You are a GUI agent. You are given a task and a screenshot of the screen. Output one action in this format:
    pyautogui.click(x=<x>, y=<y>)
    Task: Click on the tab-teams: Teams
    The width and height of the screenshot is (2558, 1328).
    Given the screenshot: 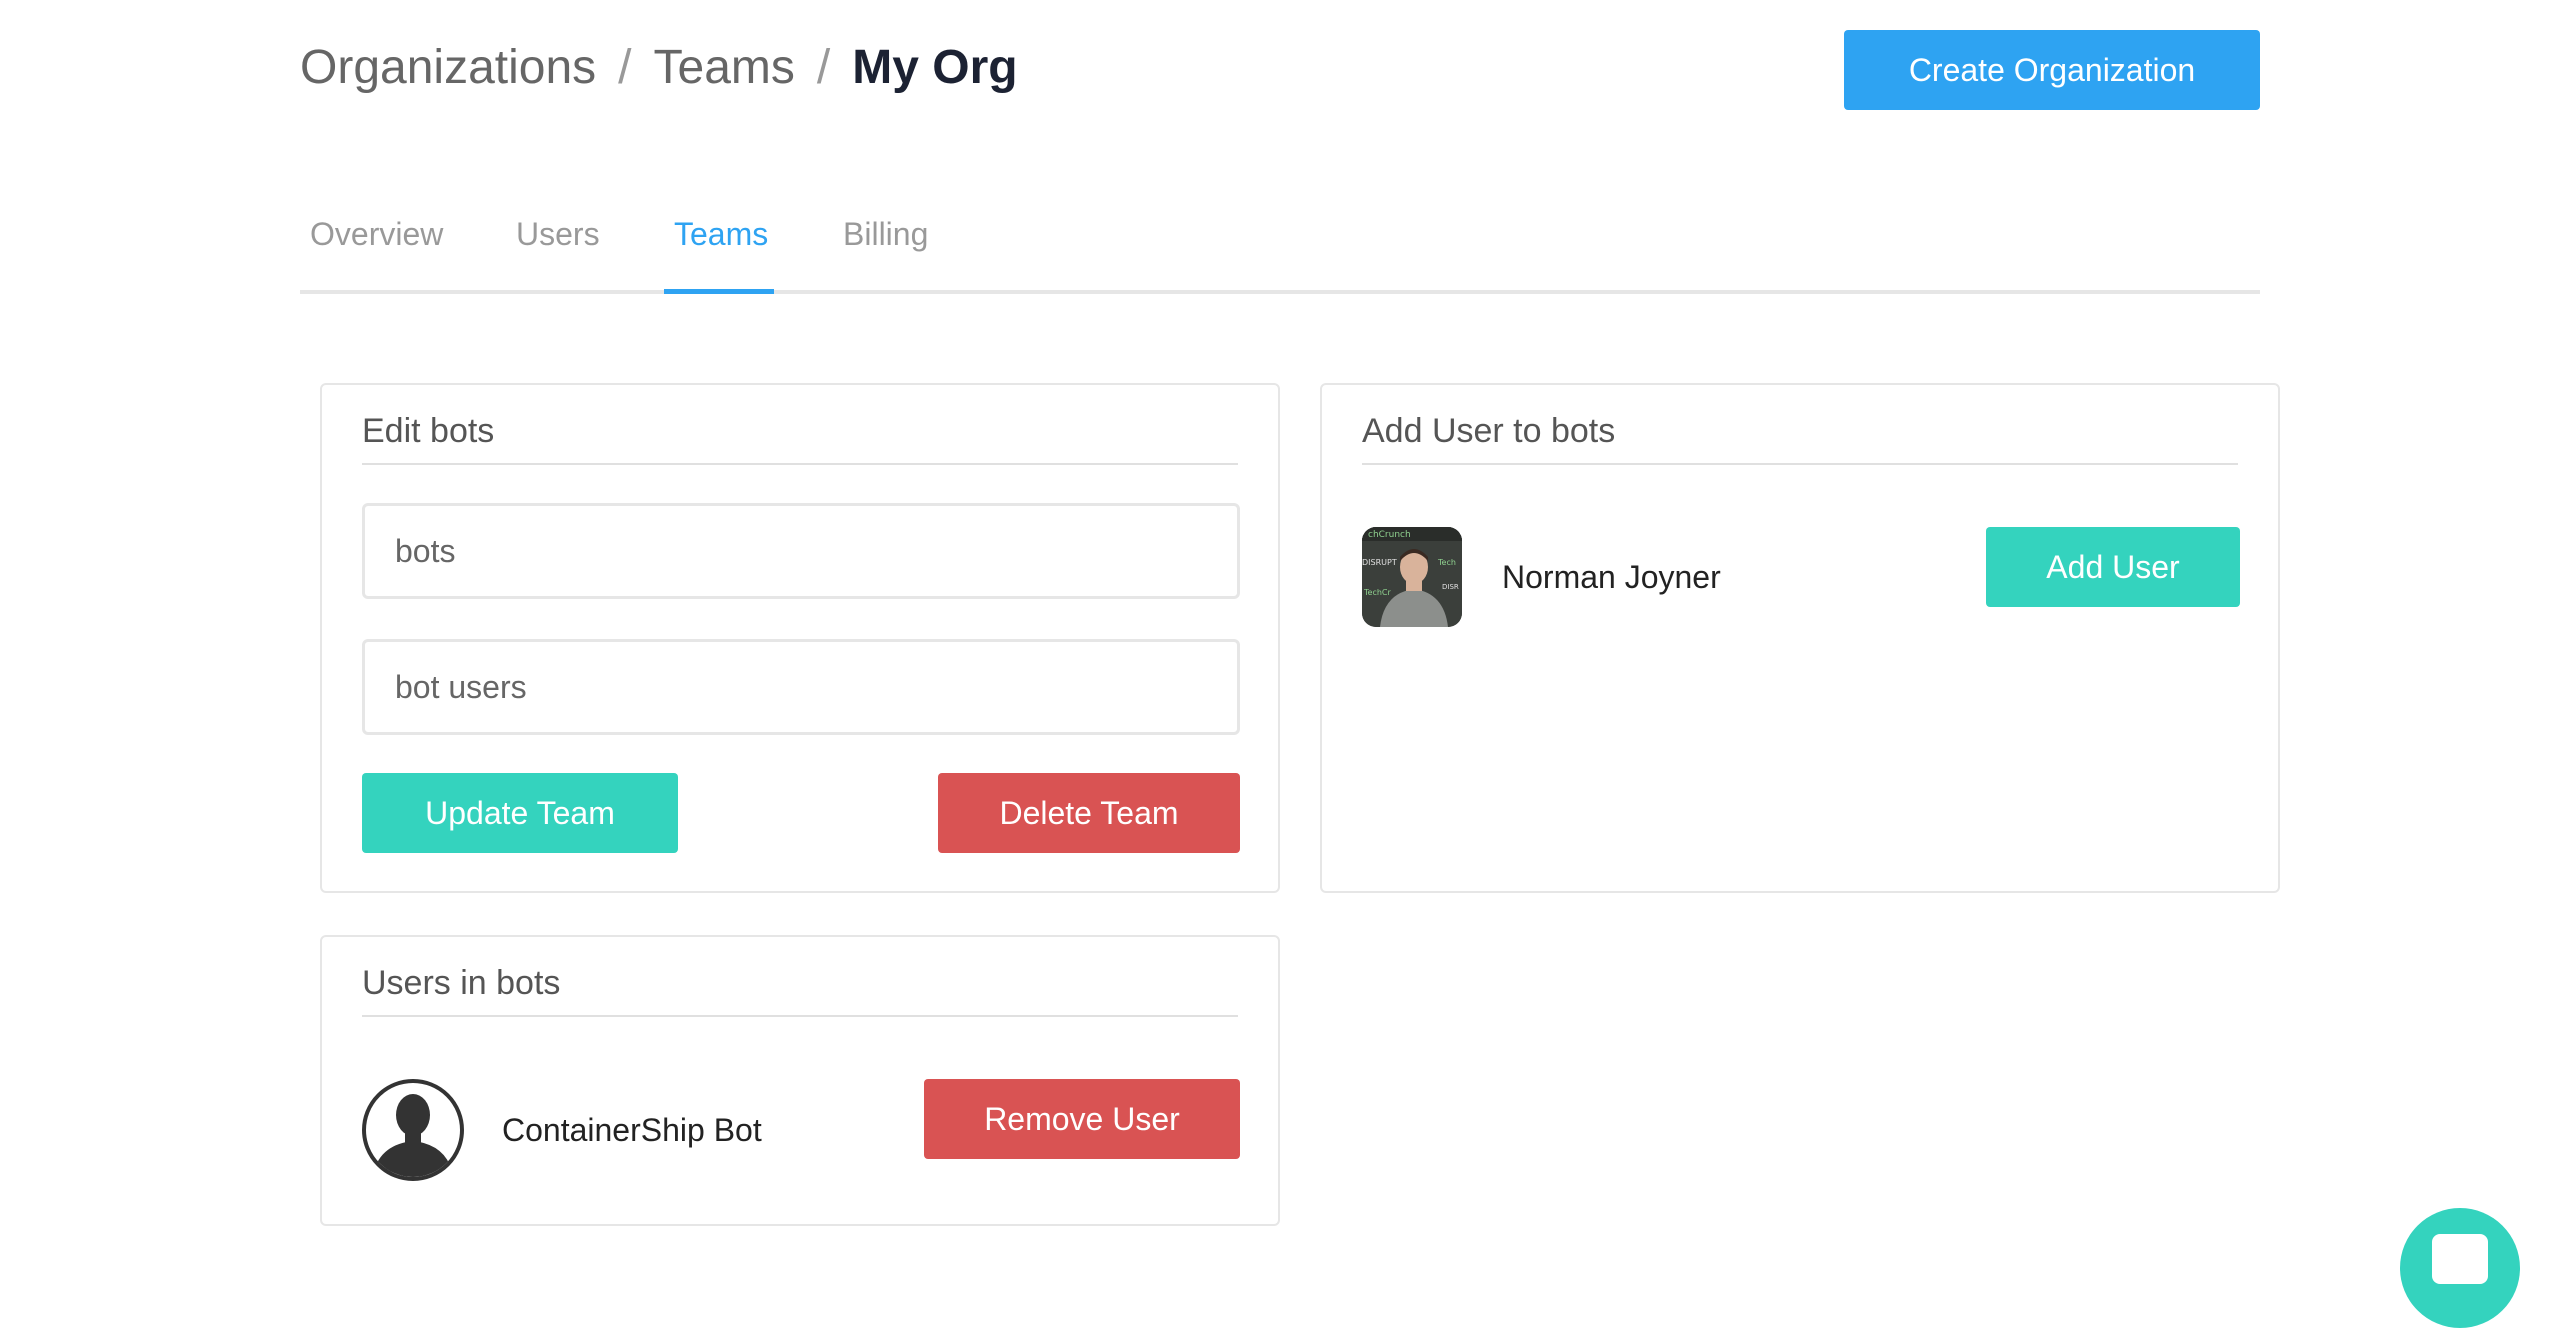 What is the action you would take?
    pyautogui.click(x=721, y=234)
    